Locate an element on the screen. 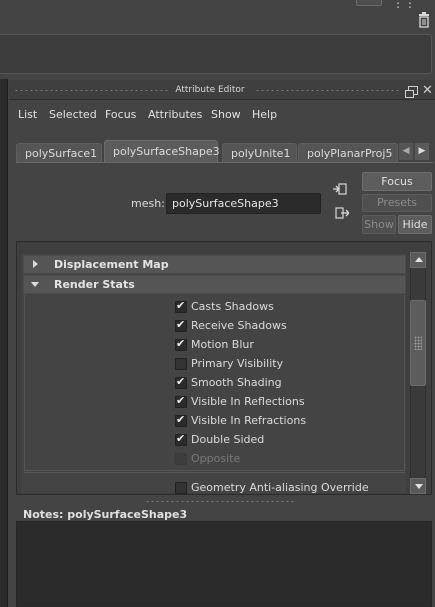 The height and width of the screenshot is (607, 435). receive-shadows-checkbox: ✔ is located at coordinates (181, 325).